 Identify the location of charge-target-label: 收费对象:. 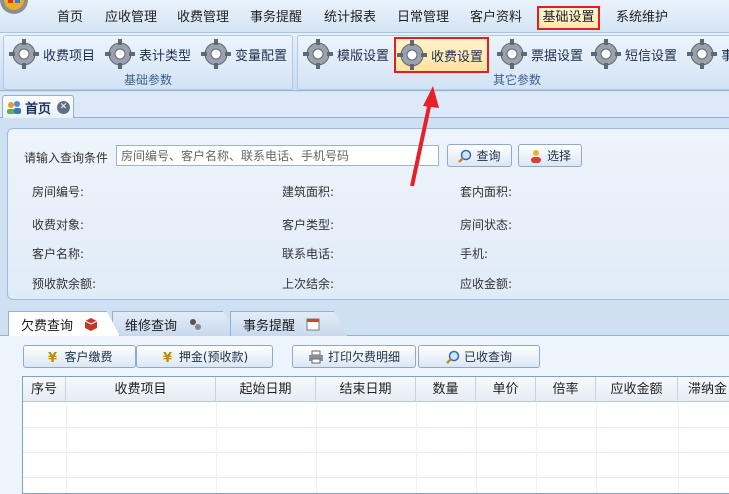
(58, 225).